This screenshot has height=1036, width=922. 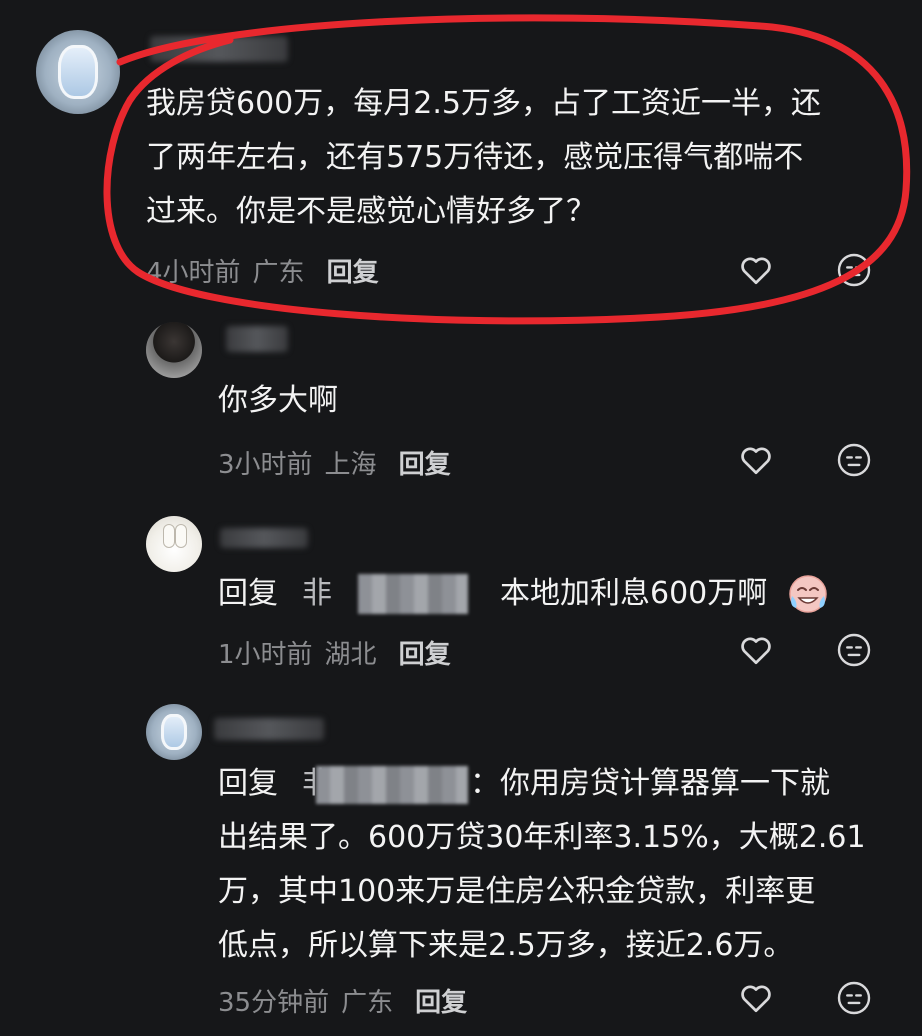 I want to click on photo-avatar-image, so click(x=174, y=350).